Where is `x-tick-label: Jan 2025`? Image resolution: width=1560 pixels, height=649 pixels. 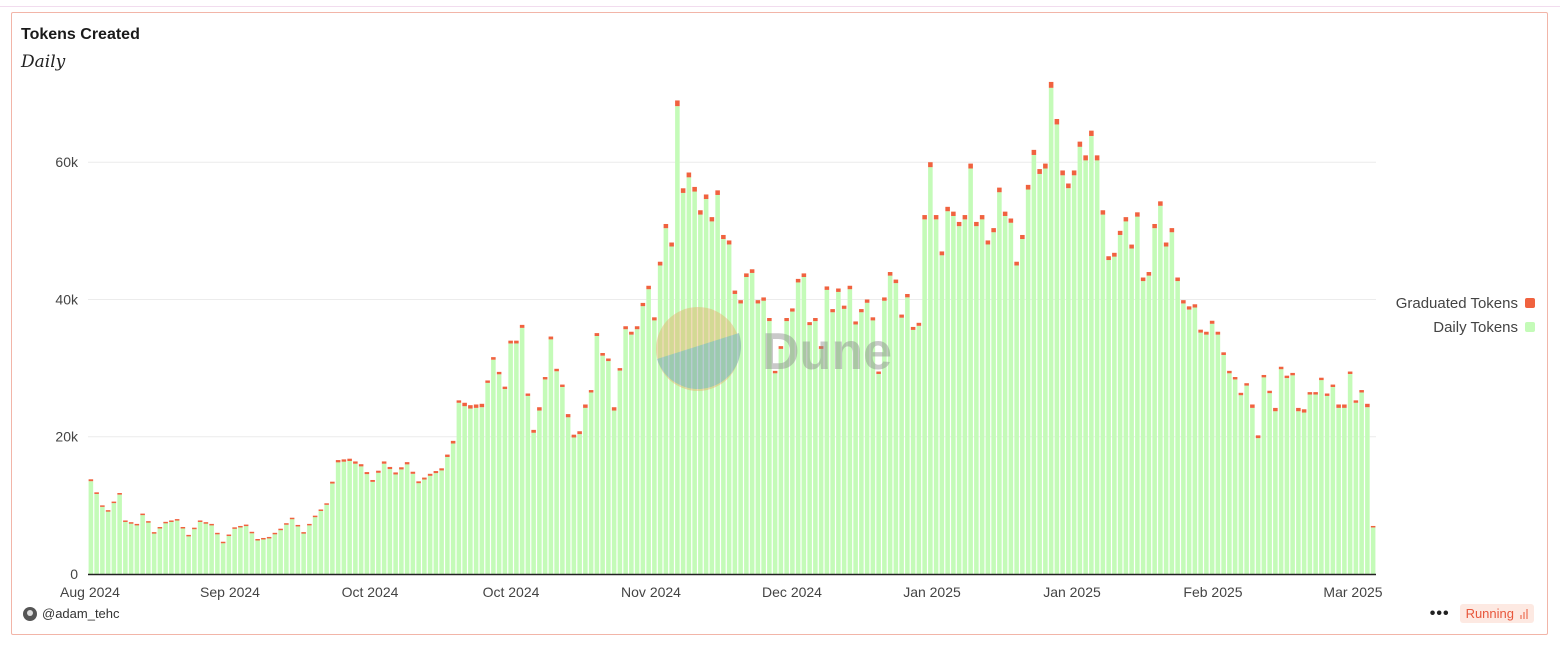 x-tick-label: Jan 2025 is located at coordinates (932, 592).